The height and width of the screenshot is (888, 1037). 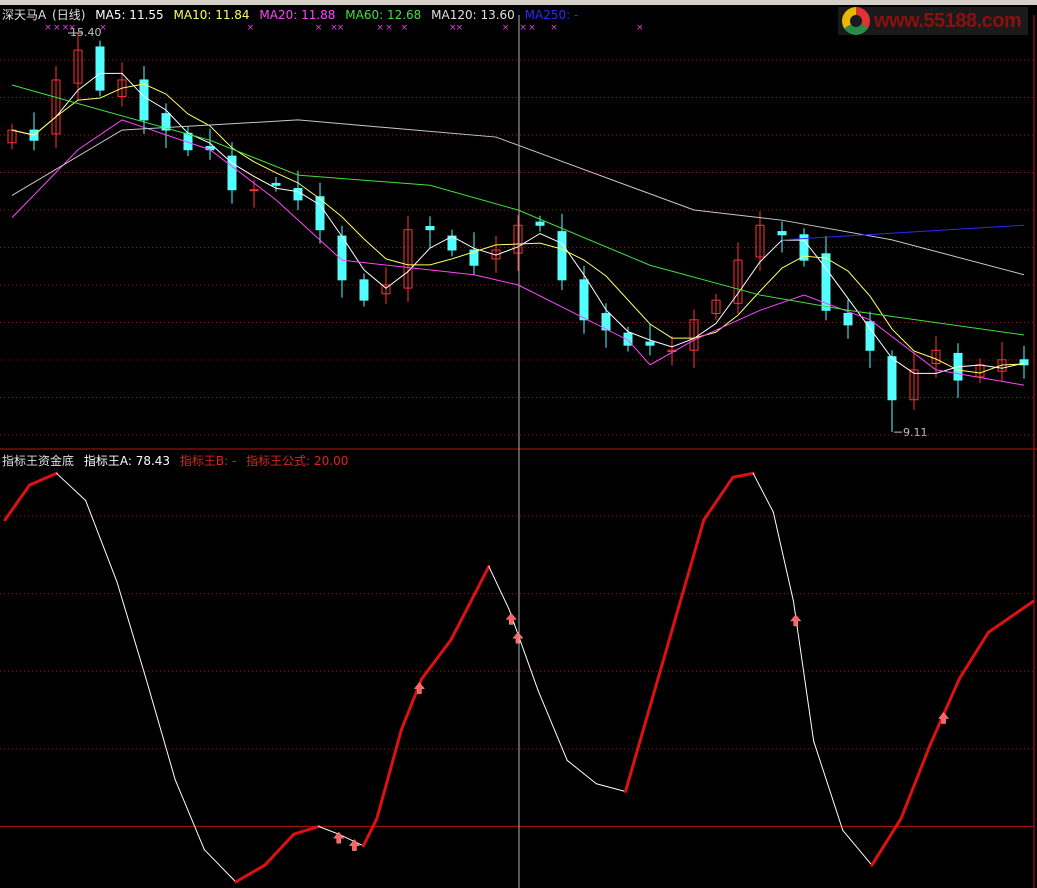 I want to click on candle-up, so click(x=254, y=190).